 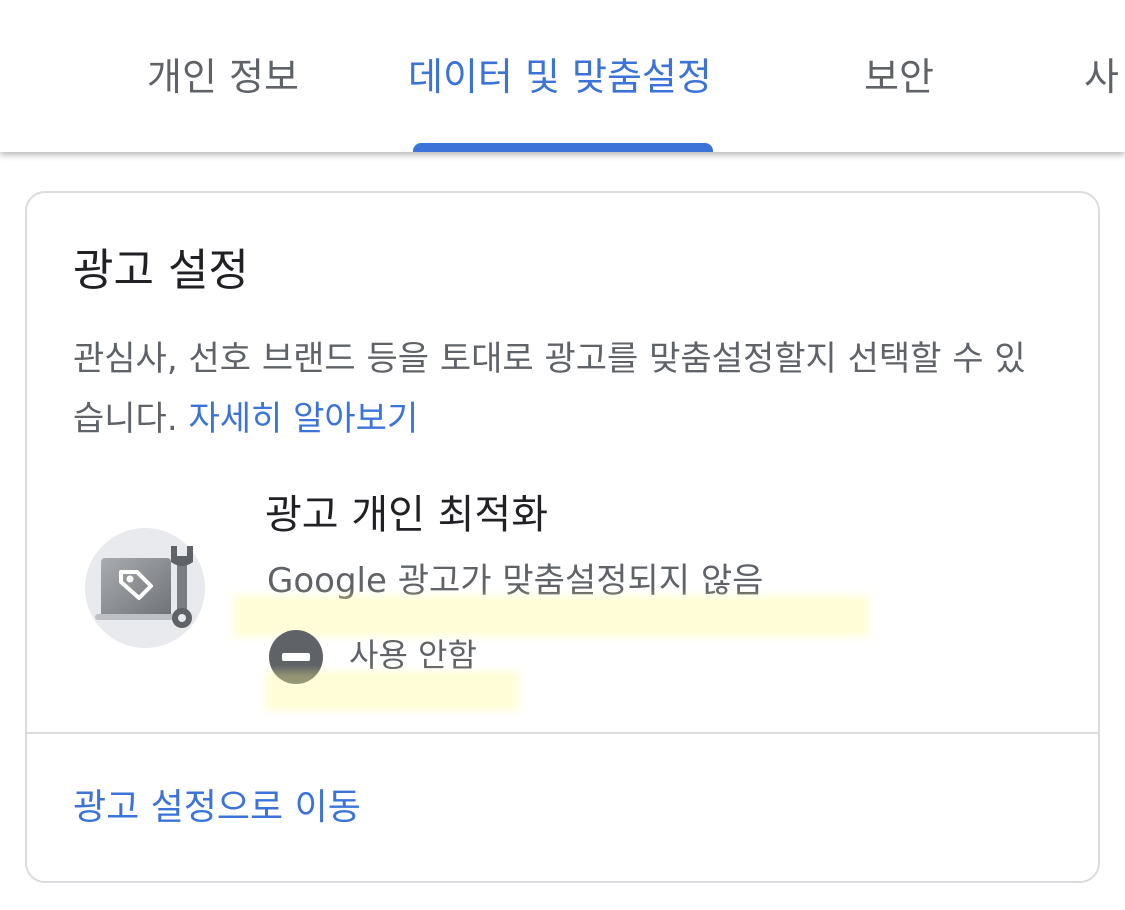 I want to click on tab-security: 보안, so click(x=899, y=77).